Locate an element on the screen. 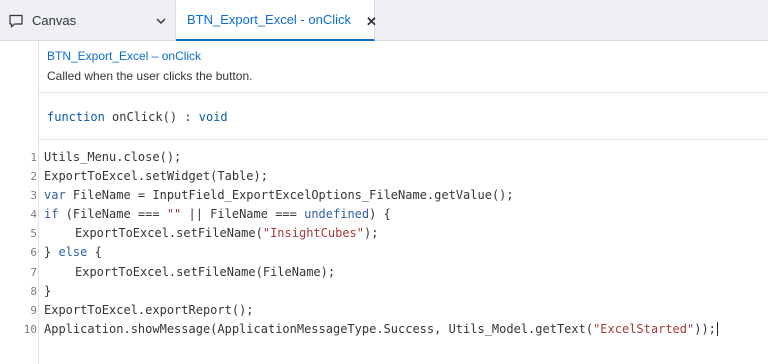  line-number: 9 is located at coordinates (33, 310).